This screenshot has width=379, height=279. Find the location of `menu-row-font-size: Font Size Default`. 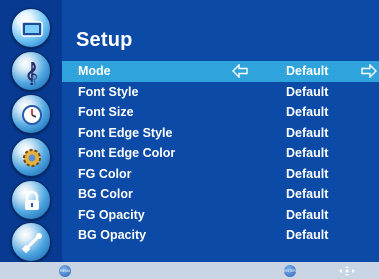

menu-row-font-size: Font Size Default is located at coordinates (220, 112).